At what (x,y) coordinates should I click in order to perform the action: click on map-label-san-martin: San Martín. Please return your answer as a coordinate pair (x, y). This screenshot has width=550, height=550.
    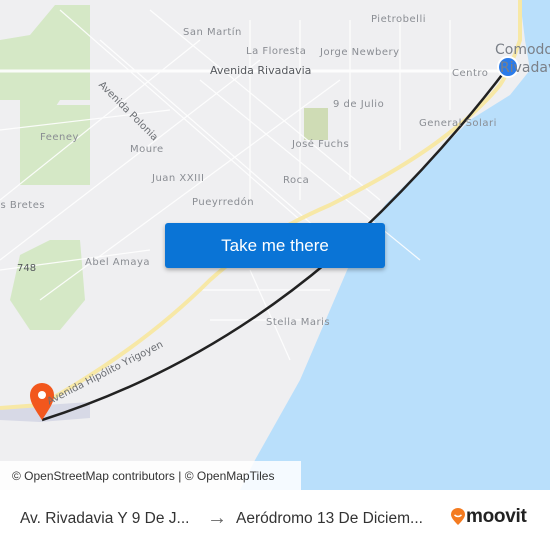
    Looking at the image, I should click on (212, 32).